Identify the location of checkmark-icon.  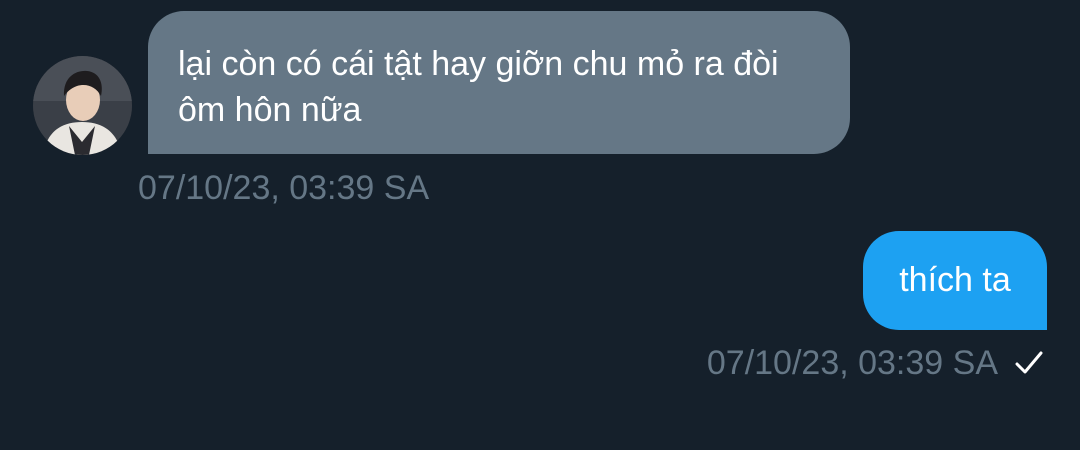
(1029, 363).